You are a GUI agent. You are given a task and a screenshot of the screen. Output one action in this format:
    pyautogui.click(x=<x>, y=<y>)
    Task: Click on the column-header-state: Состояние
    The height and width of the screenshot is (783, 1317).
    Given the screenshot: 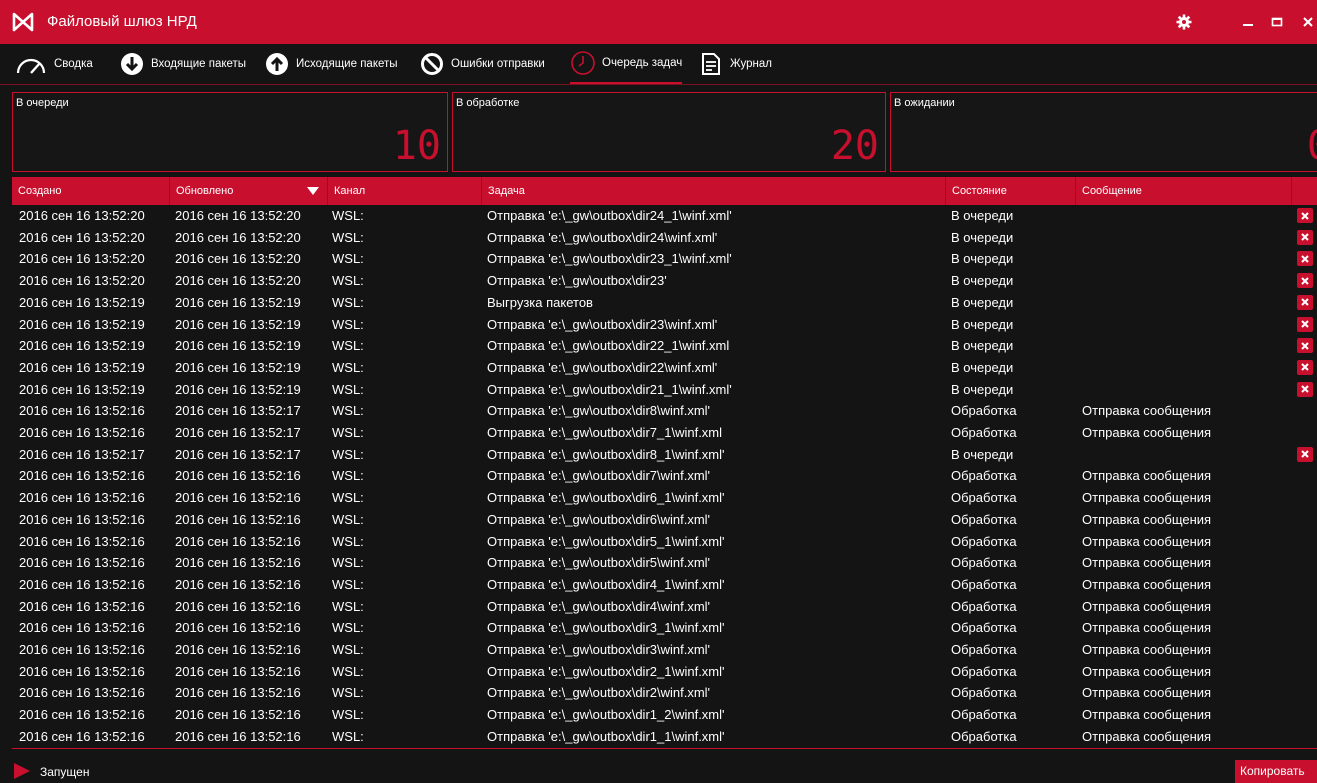 What is the action you would take?
    pyautogui.click(x=1011, y=191)
    